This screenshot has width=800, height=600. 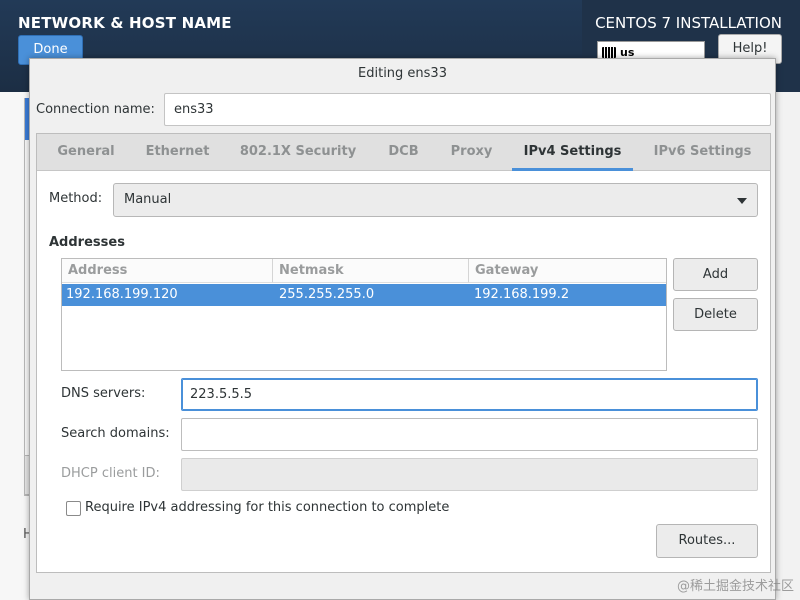 What do you see at coordinates (298, 152) in the screenshot?
I see `tab-802-1x-security: 802.1X Security` at bounding box center [298, 152].